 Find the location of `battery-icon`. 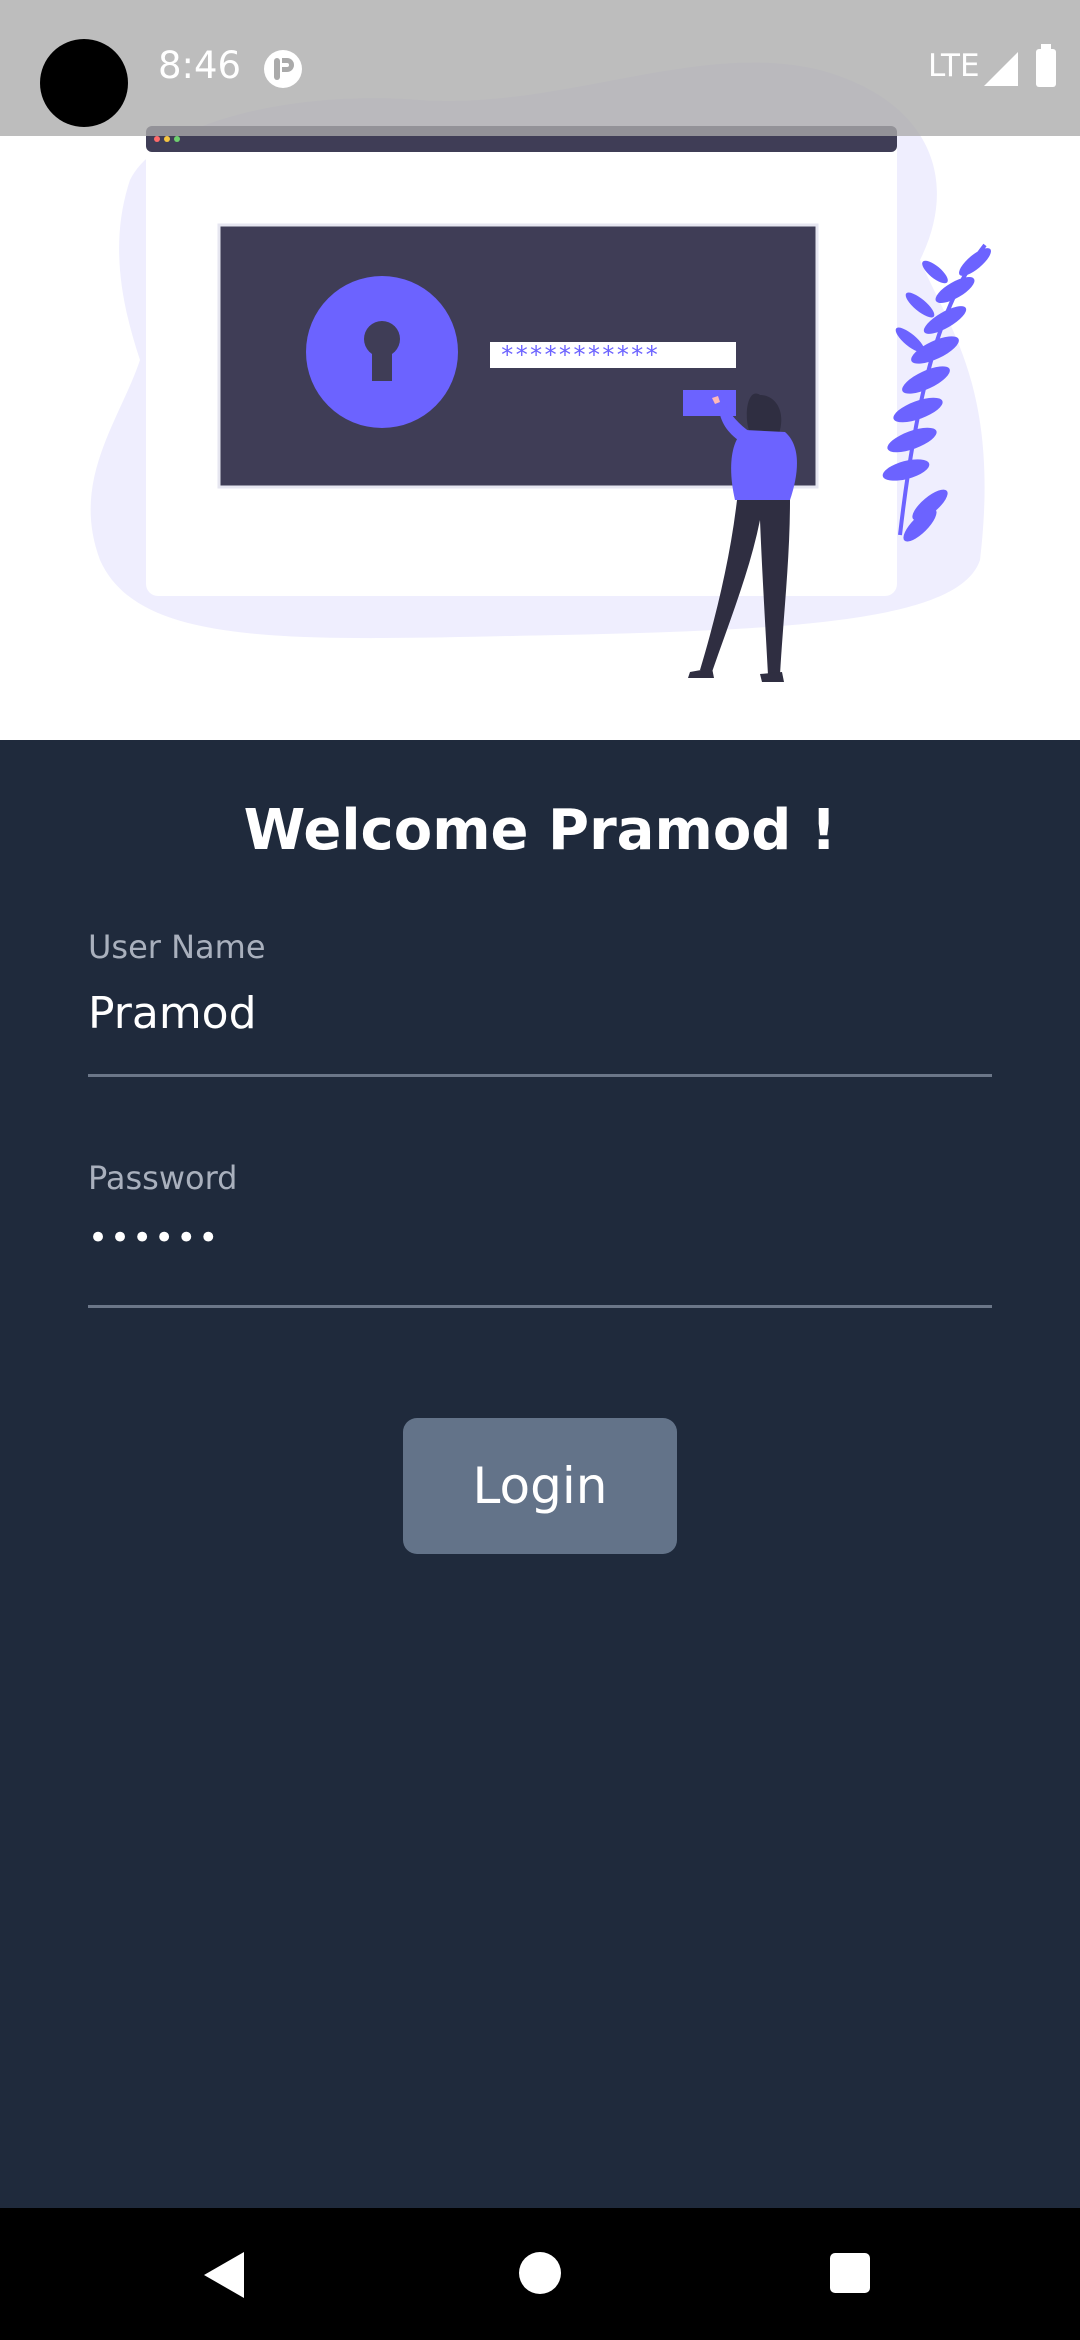

battery-icon is located at coordinates (1046, 65).